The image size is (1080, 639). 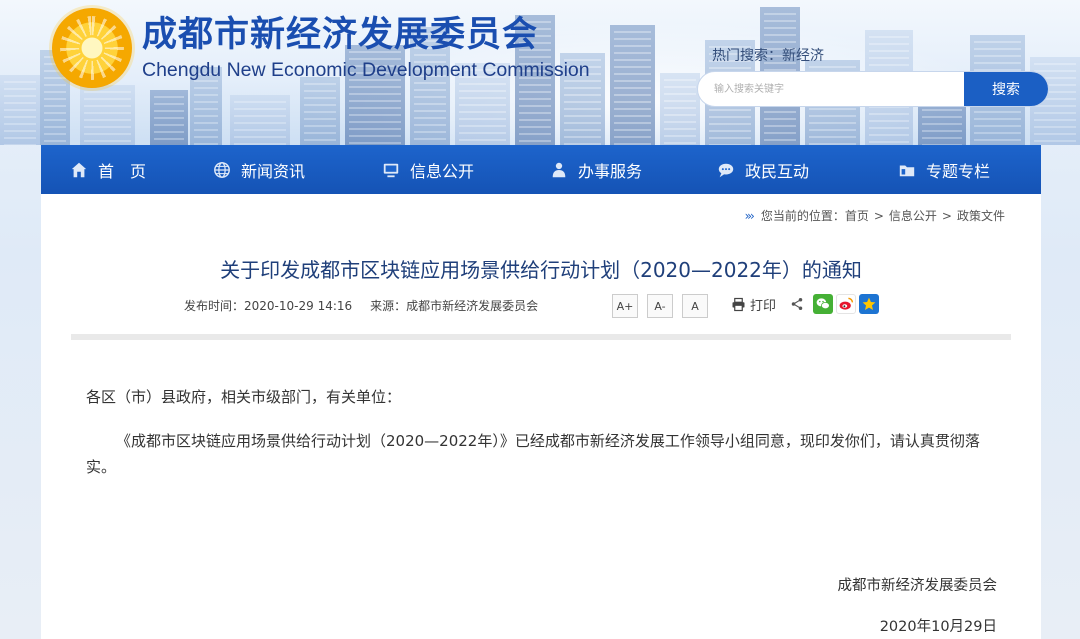 I want to click on nav-item-services: 办事服务, so click(x=596, y=169).